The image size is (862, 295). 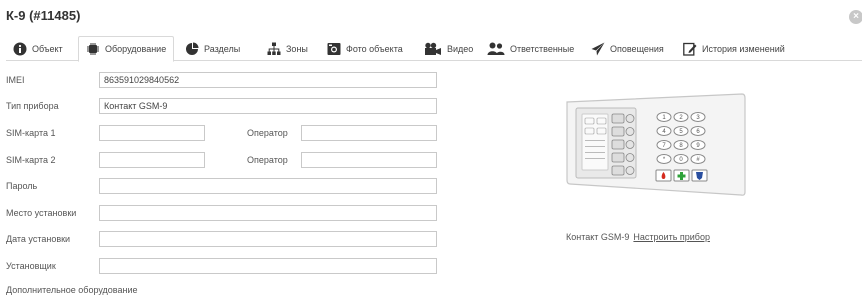 I want to click on device-caption: Контакт GSM-9 Настроить прибор, so click(x=638, y=237).